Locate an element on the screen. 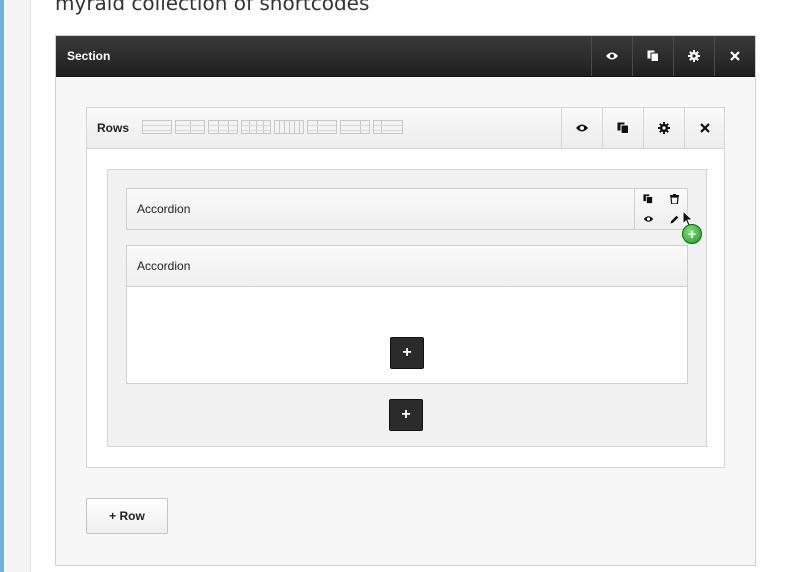  rows-toggle-visibility-button is located at coordinates (581, 128).